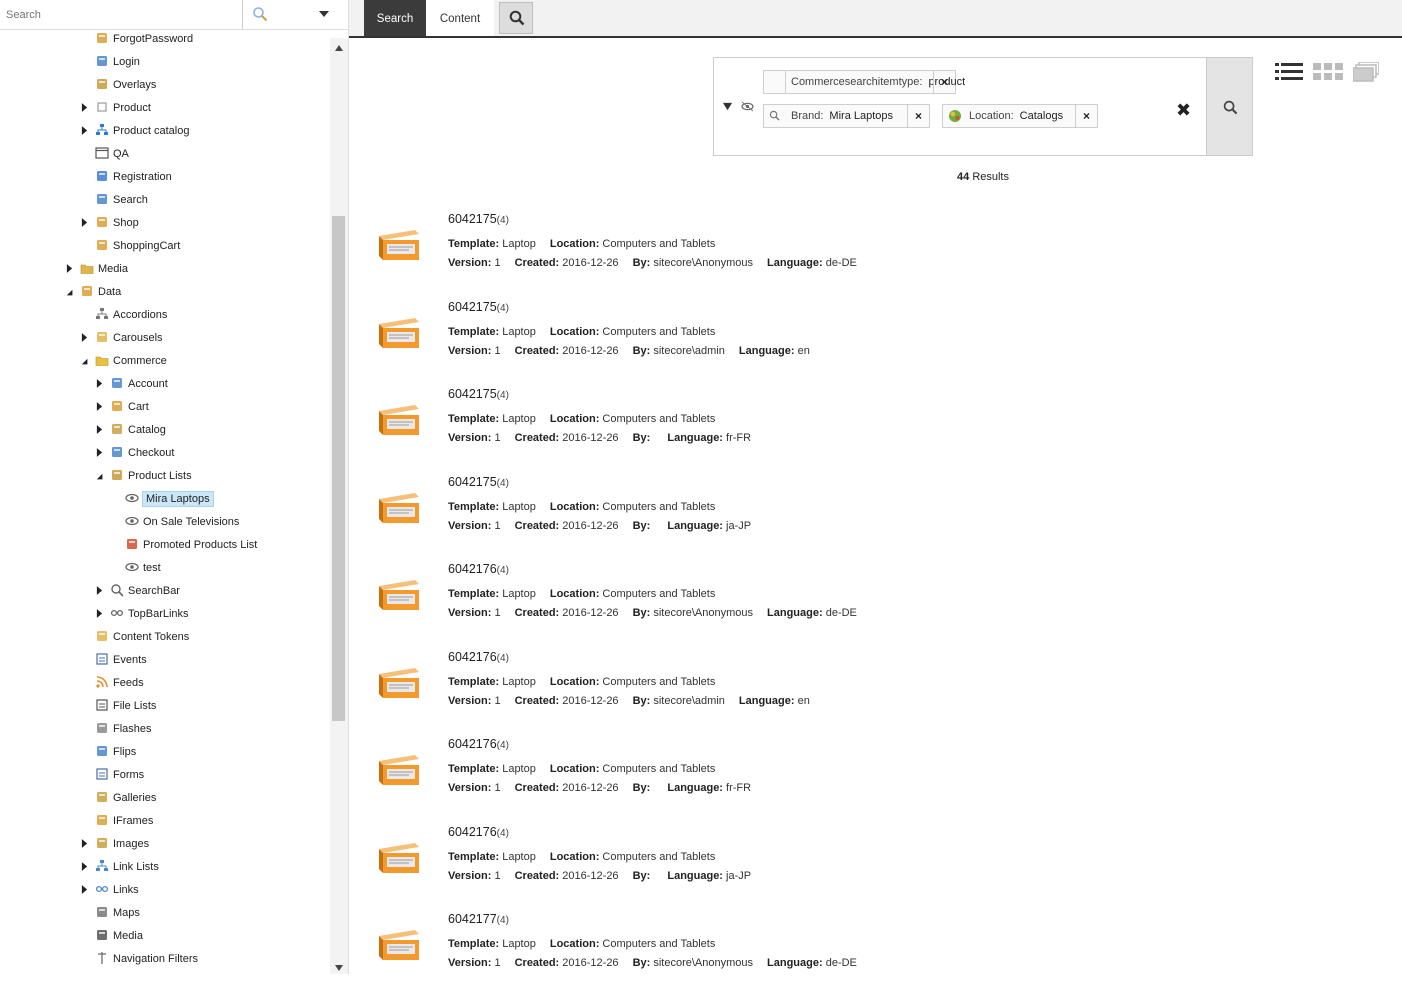 This screenshot has height=992, width=1402. What do you see at coordinates (122, 338) in the screenshot?
I see `tree-node: Carousels` at bounding box center [122, 338].